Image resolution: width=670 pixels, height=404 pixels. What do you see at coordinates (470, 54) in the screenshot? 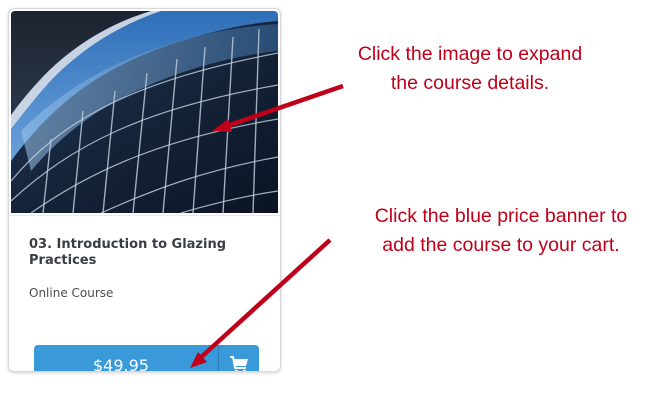
I see `image-note-line-1: Click the image to expand` at bounding box center [470, 54].